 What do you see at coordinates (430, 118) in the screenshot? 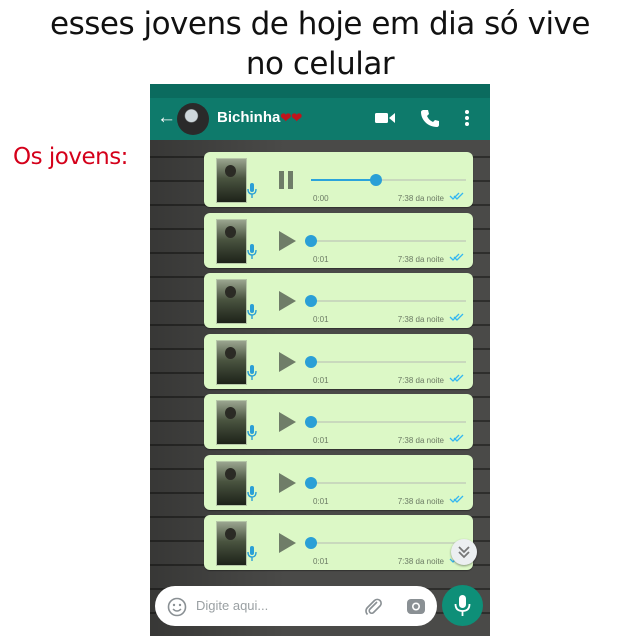
I see `phone-icon` at bounding box center [430, 118].